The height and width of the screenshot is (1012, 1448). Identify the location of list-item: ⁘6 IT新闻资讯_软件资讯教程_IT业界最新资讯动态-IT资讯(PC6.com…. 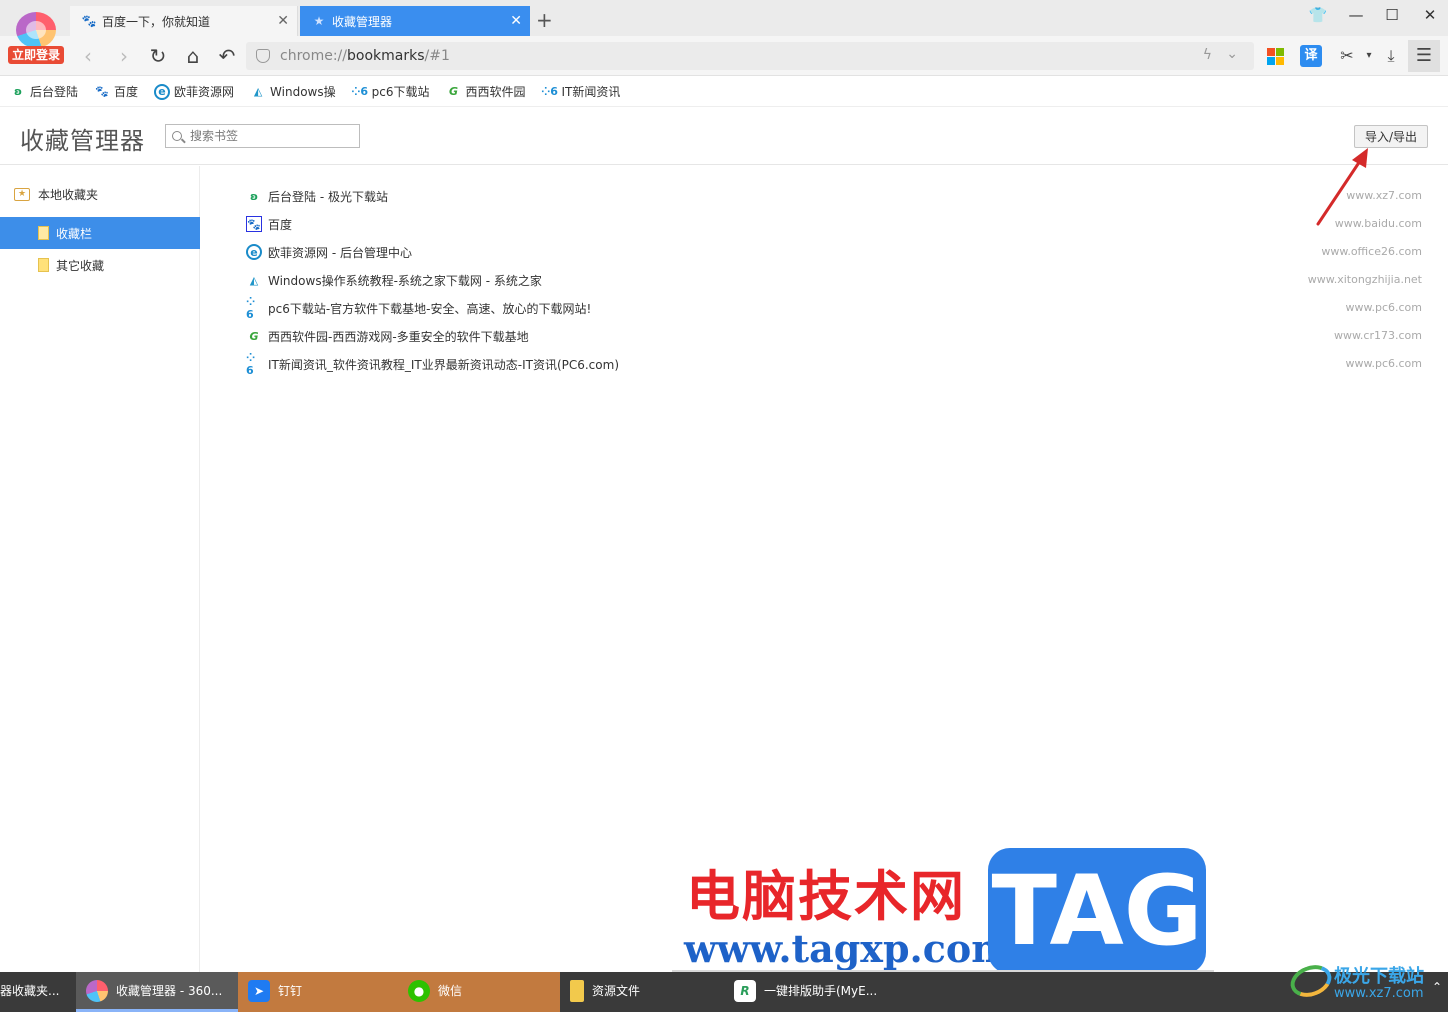
(836, 364).